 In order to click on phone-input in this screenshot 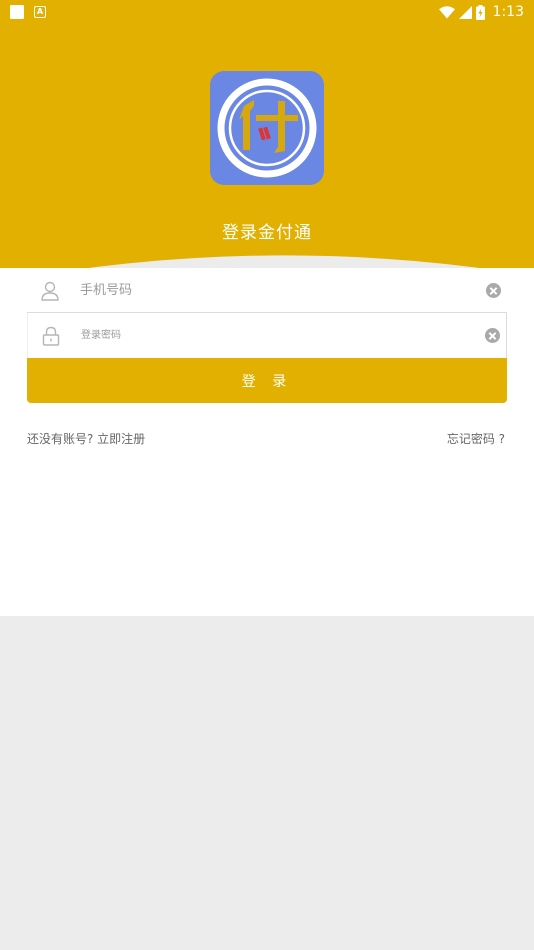, I will do `click(280, 290)`.